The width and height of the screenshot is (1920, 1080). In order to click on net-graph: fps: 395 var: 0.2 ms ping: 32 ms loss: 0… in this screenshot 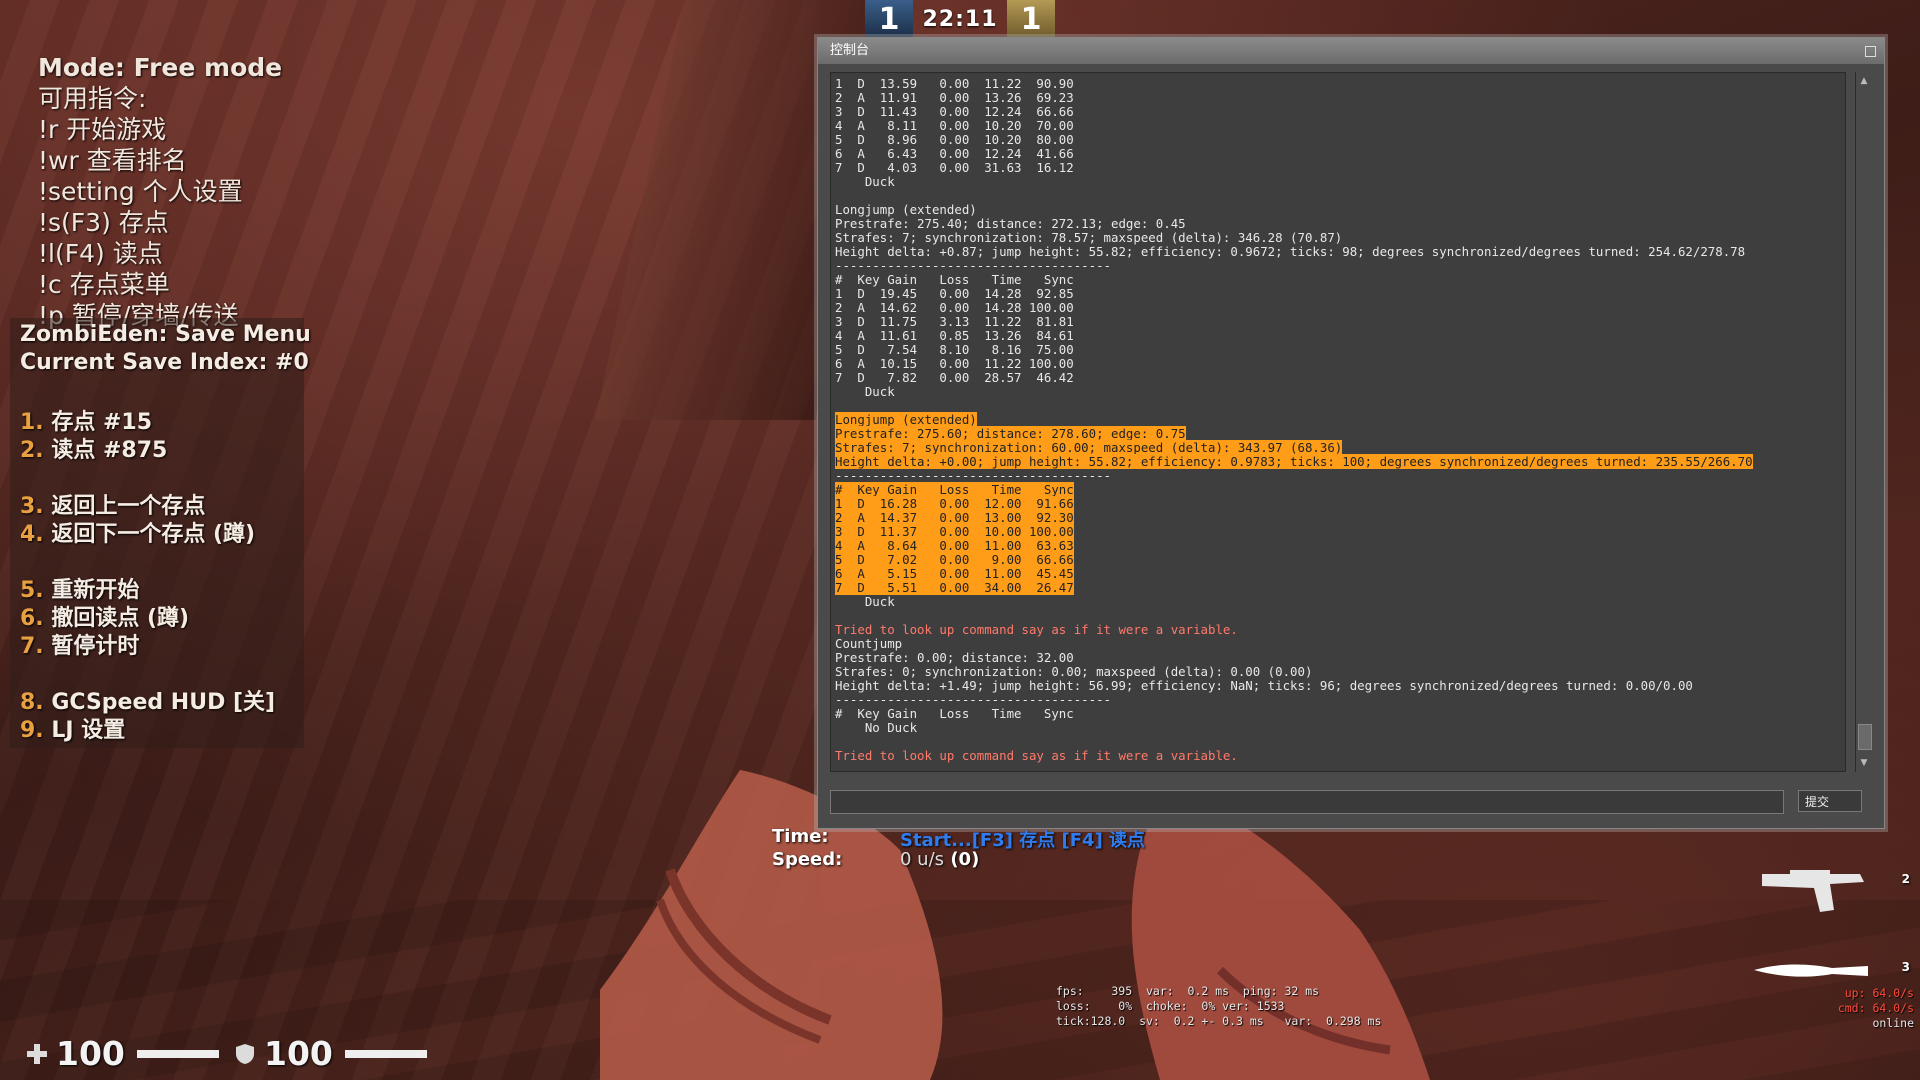, I will do `click(1218, 1006)`.